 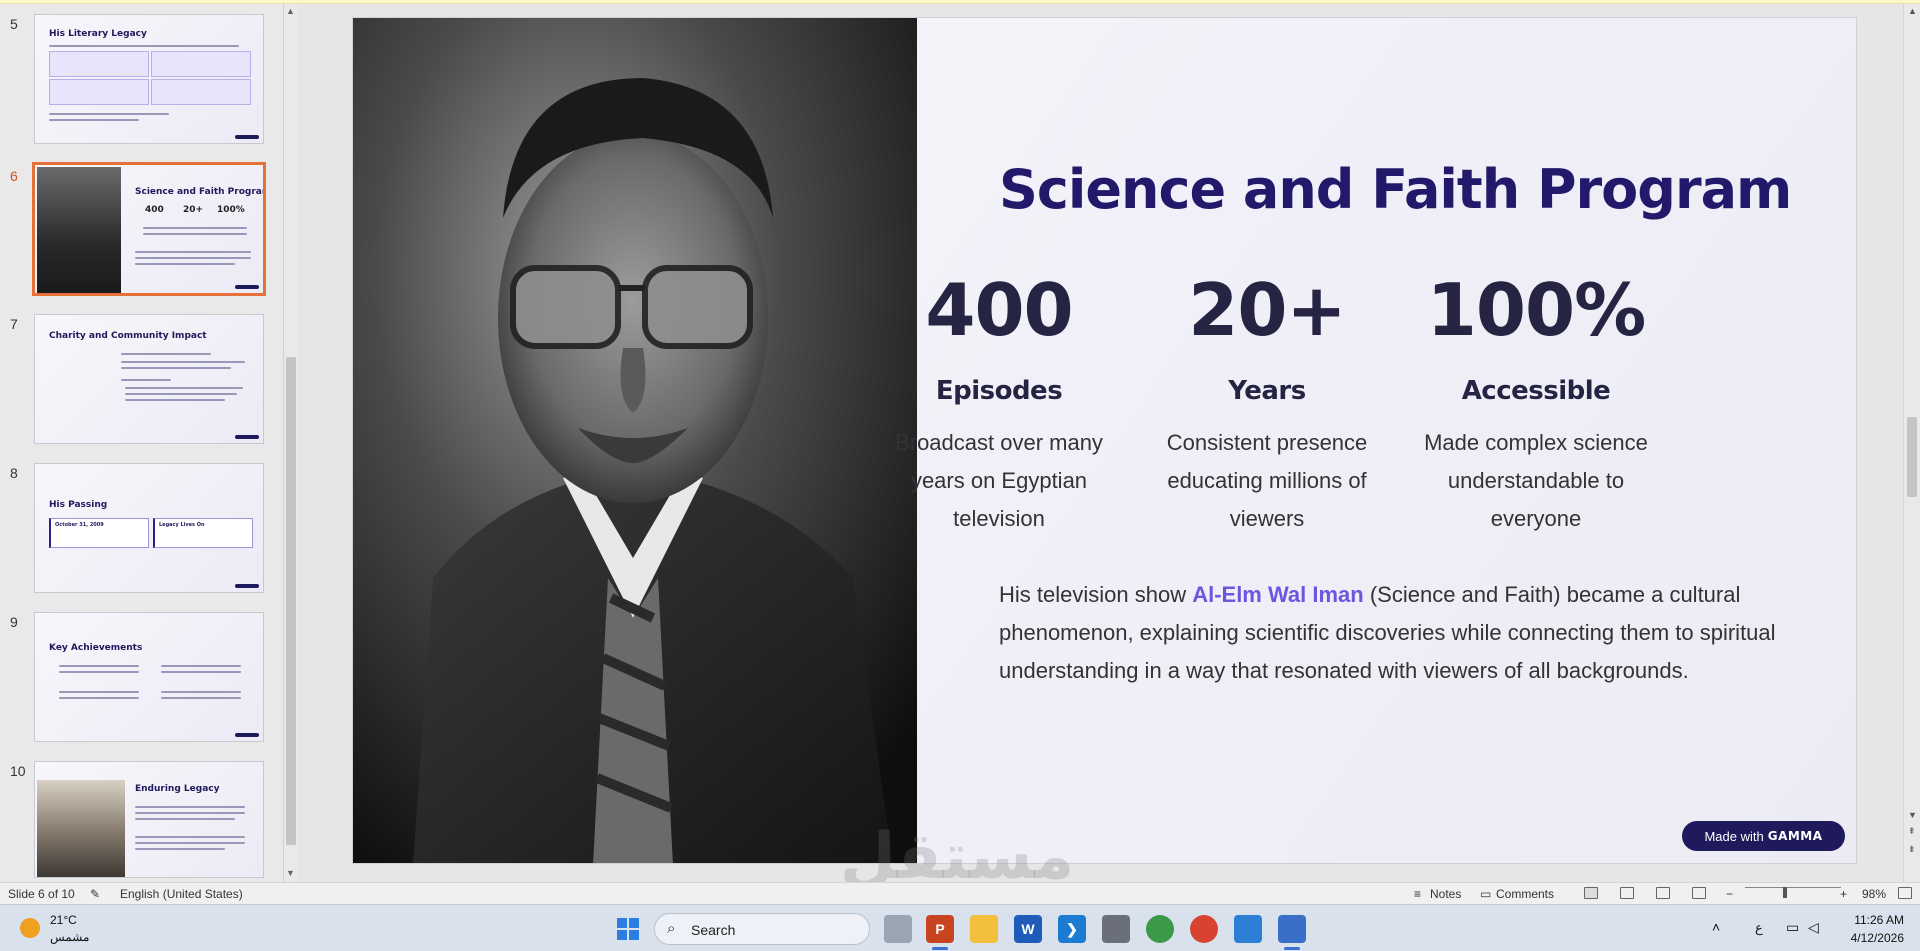 I want to click on slide-thumbnail-6-selected: Science and Faith Program 400 20+ 100%, so click(x=149, y=229).